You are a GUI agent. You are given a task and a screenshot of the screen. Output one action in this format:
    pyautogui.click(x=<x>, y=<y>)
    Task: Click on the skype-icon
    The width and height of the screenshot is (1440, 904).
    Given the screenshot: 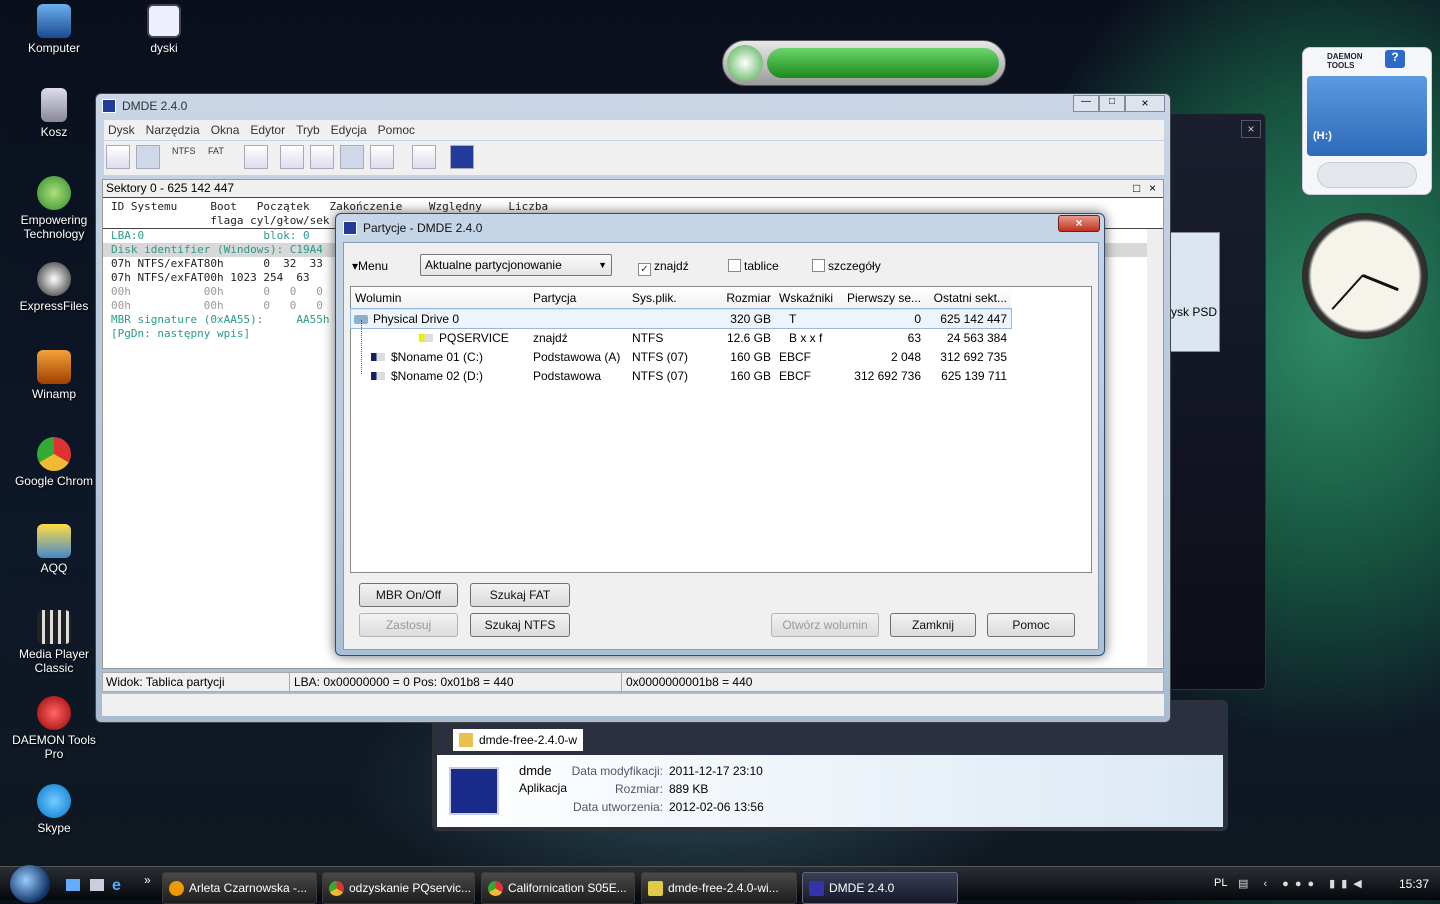 What is the action you would take?
    pyautogui.click(x=54, y=801)
    